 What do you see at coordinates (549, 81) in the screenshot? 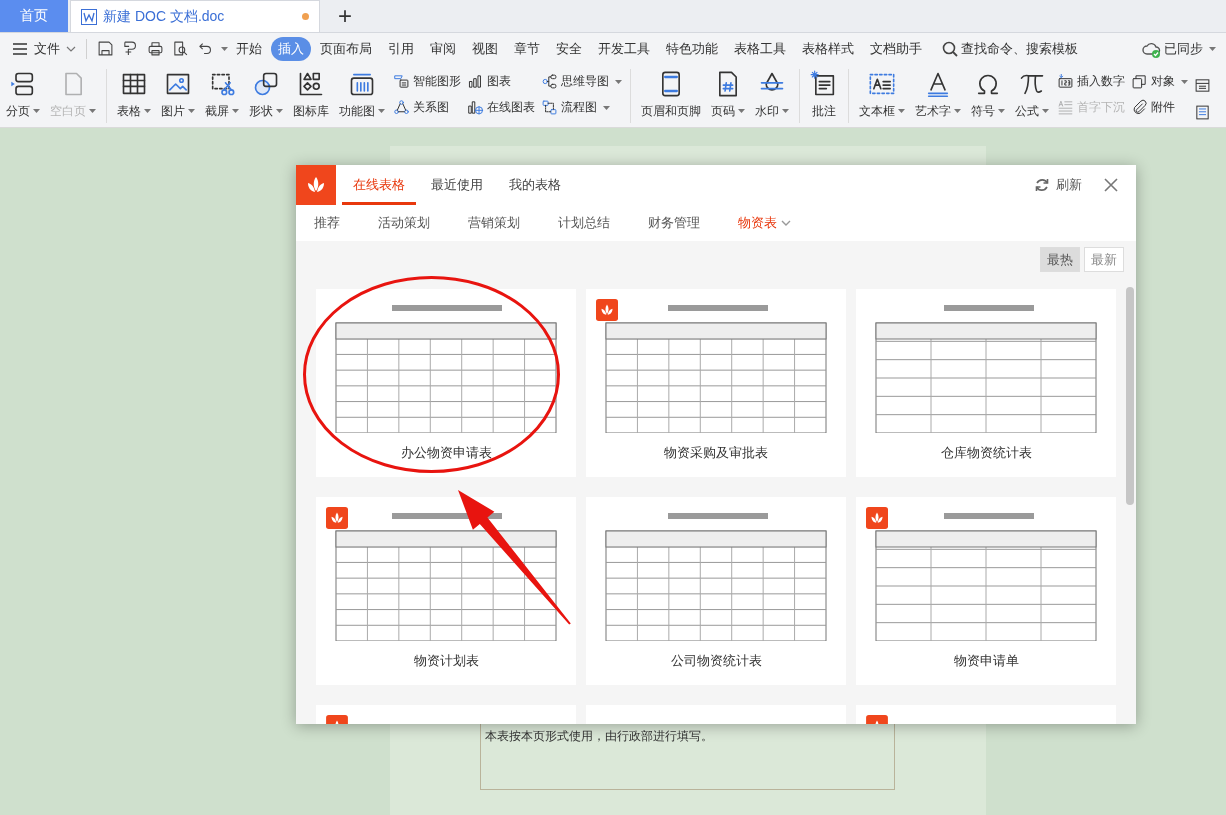
I see `mind-map-icon` at bounding box center [549, 81].